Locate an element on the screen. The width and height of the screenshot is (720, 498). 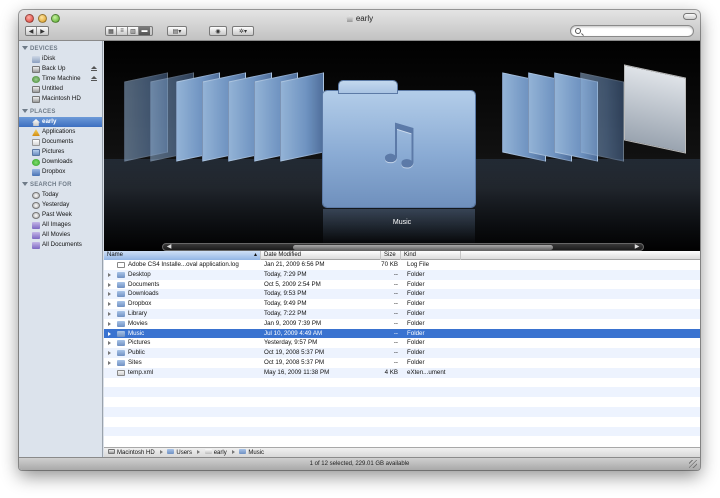
document-preview-thumbnail is located at coordinates (655, 109).